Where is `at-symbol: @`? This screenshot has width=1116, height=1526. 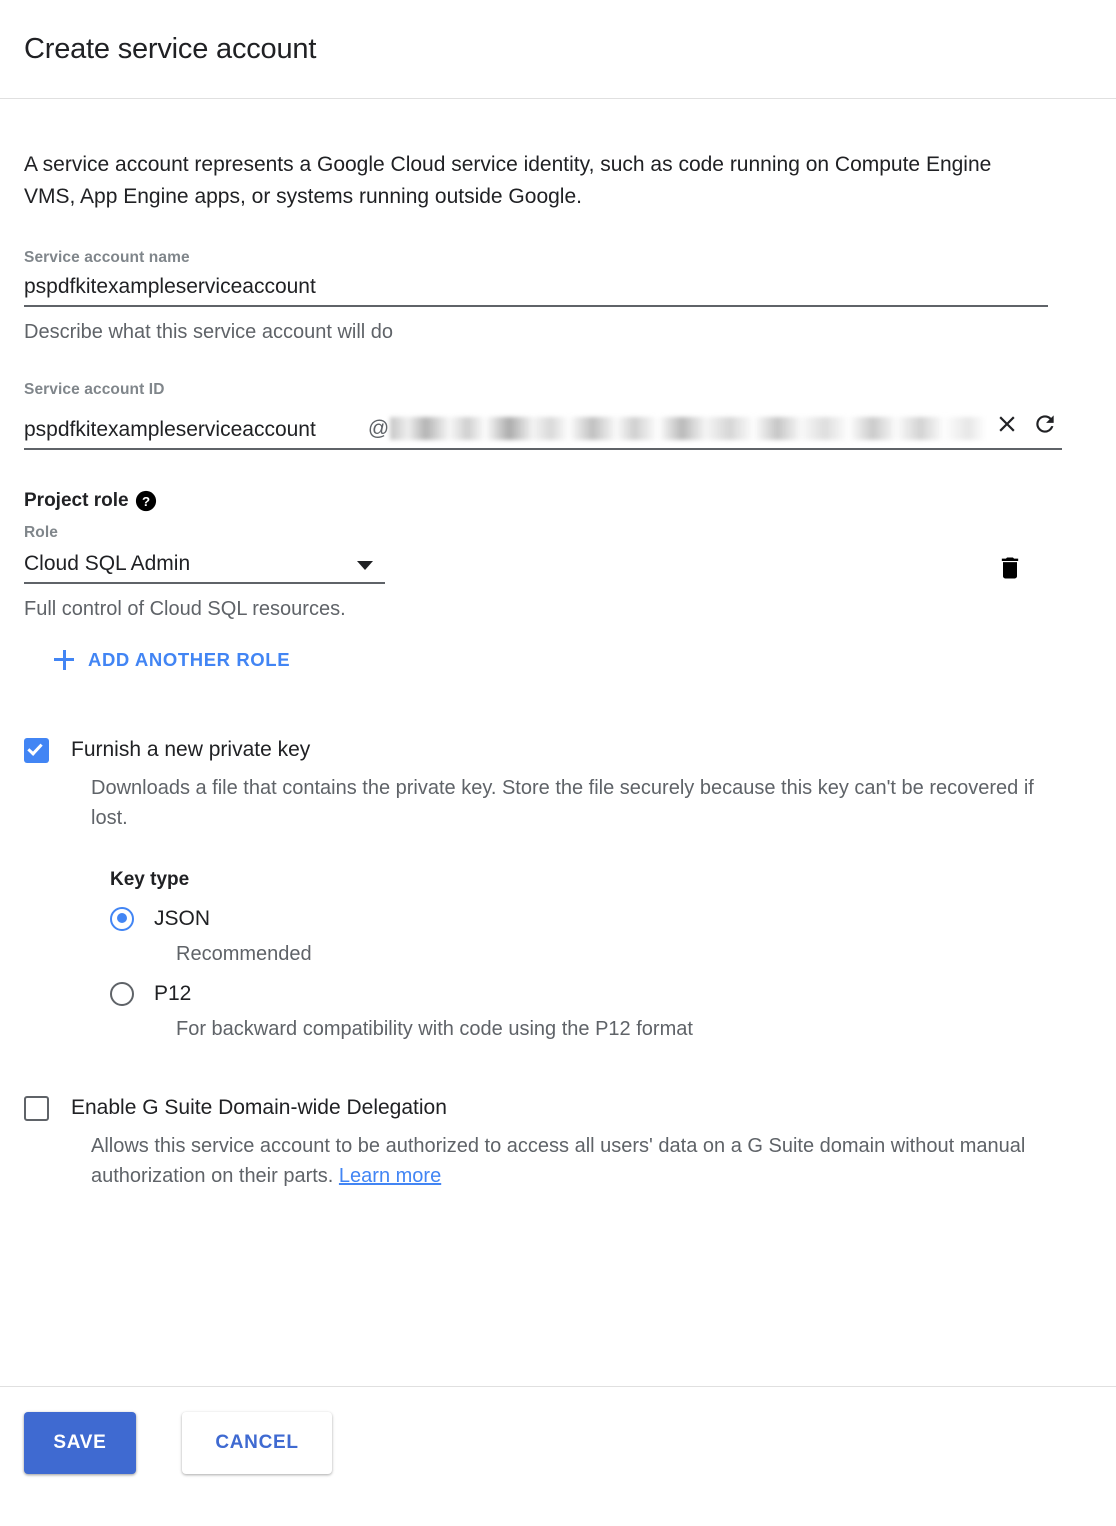
at-symbol: @ is located at coordinates (378, 428).